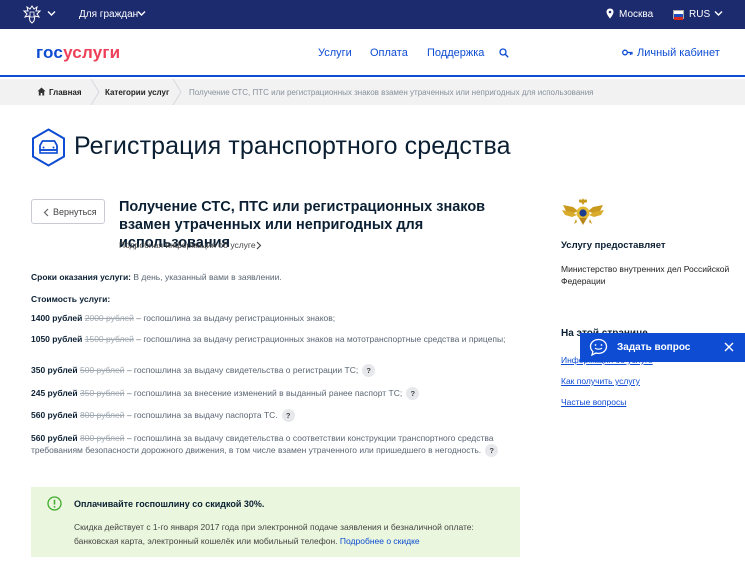  What do you see at coordinates (108, 14) in the screenshot?
I see `audience-selector: Для граждан` at bounding box center [108, 14].